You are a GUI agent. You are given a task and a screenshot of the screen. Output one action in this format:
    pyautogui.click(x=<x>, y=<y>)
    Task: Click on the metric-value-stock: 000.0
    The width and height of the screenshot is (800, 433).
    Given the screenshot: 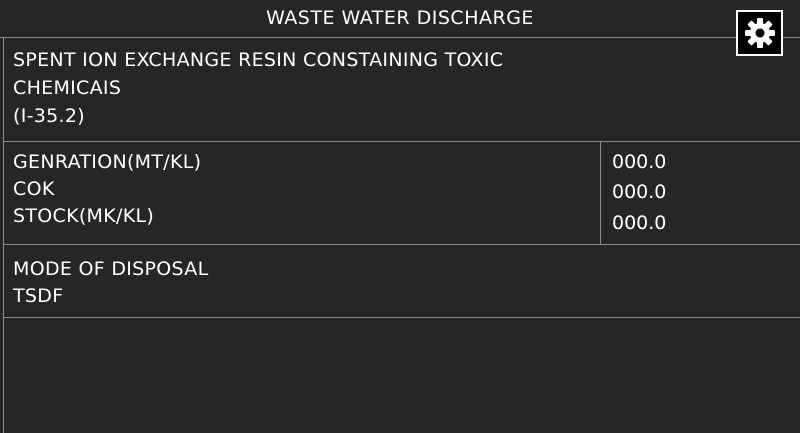 What is the action you would take?
    pyautogui.click(x=639, y=223)
    